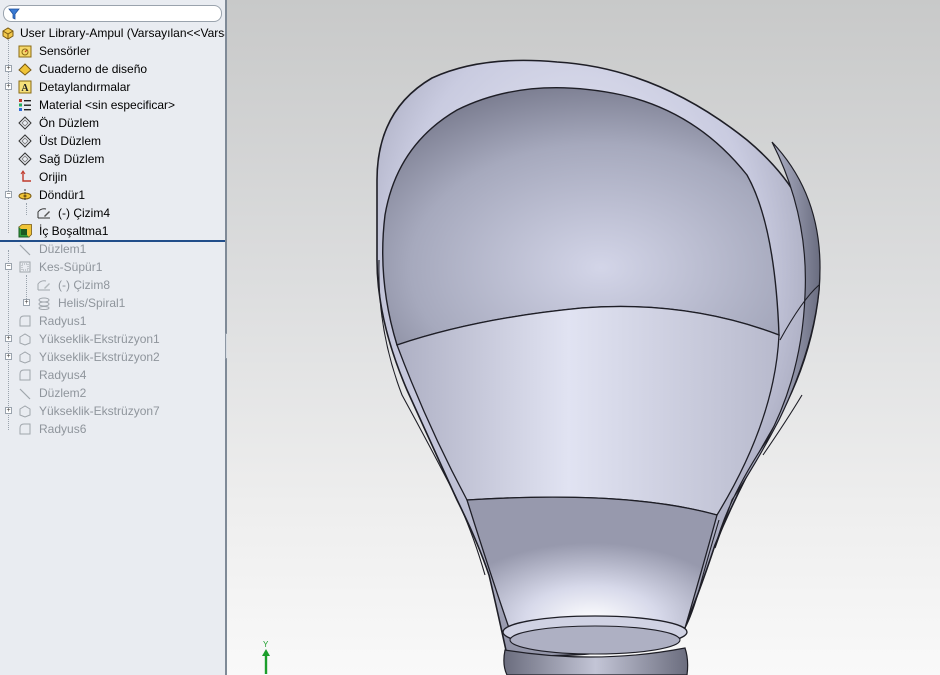 The width and height of the screenshot is (940, 675). Describe the element at coordinates (63, 393) in the screenshot. I see `tree-item-label: Düzlem2` at that location.